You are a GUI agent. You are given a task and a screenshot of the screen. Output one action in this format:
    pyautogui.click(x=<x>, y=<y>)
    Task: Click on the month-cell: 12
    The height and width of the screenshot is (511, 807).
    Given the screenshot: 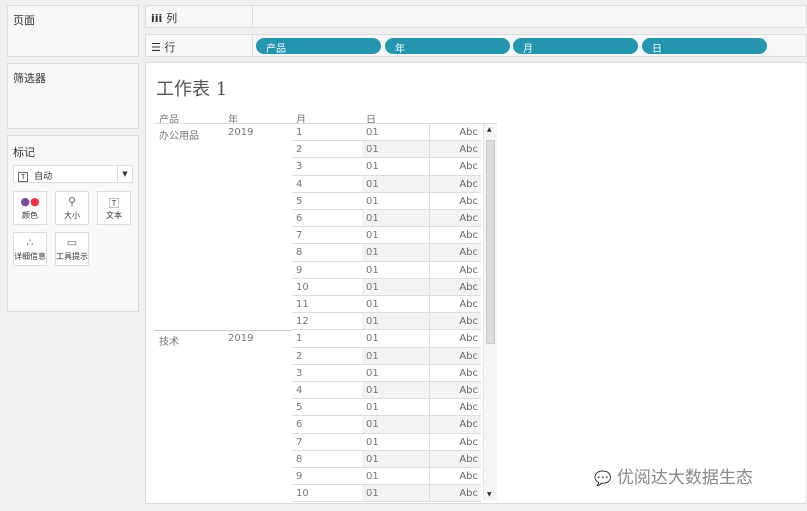 What is the action you would take?
    pyautogui.click(x=327, y=322)
    